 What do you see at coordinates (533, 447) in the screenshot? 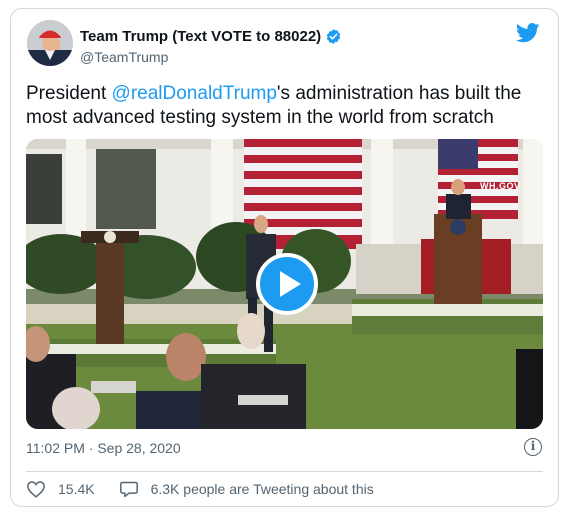
I see `info-icon: i` at bounding box center [533, 447].